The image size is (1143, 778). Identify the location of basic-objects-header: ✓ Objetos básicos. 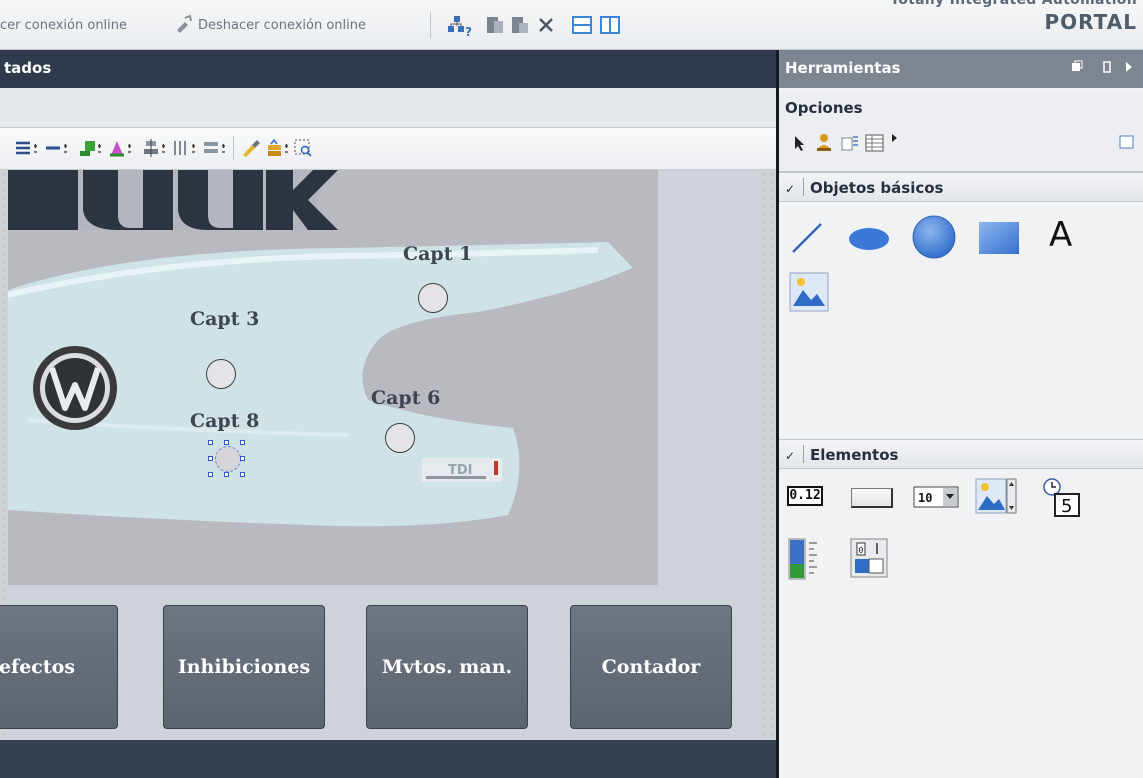
(961, 187).